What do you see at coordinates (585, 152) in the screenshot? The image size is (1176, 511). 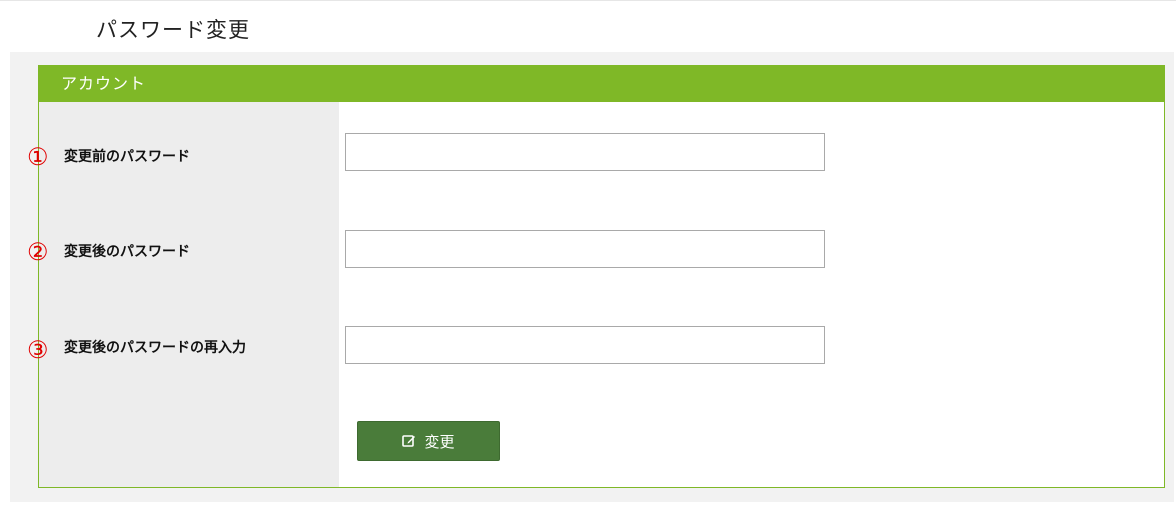 I see `current-password-input` at bounding box center [585, 152].